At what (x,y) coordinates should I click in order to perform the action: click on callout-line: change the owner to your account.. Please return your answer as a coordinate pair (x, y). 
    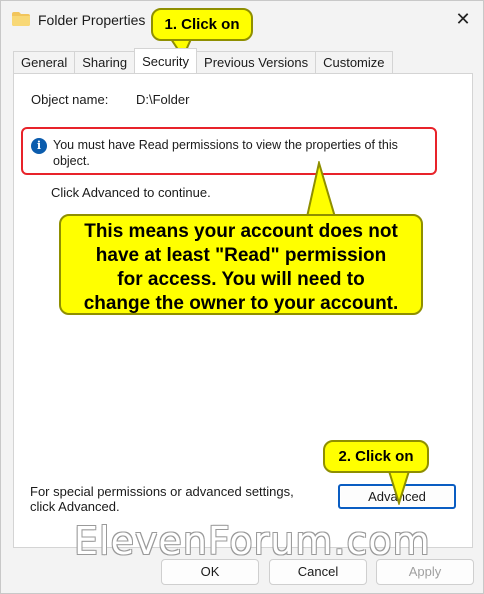
    Looking at the image, I should click on (241, 303).